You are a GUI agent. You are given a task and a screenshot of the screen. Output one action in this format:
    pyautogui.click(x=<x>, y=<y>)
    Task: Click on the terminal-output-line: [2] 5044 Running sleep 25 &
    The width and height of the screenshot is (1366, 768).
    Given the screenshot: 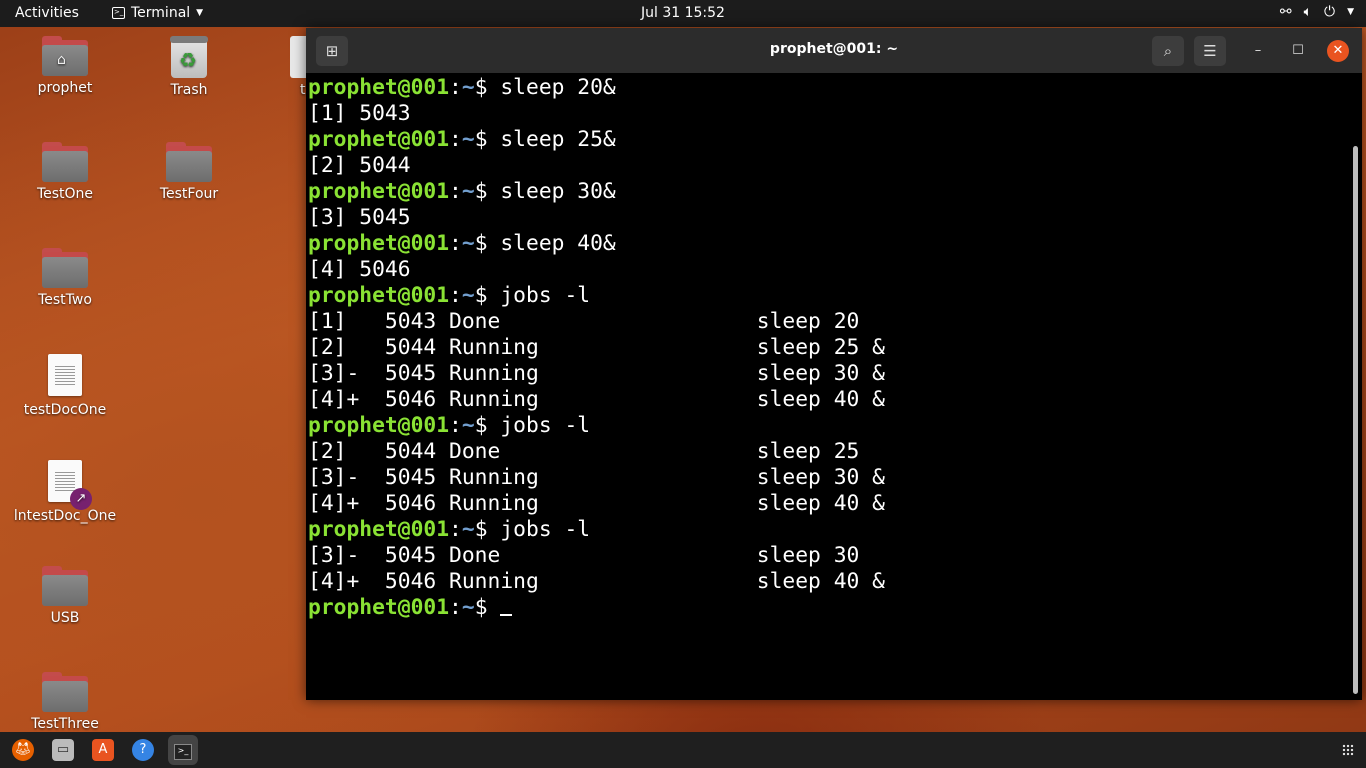 What is the action you would take?
    pyautogui.click(x=596, y=348)
    